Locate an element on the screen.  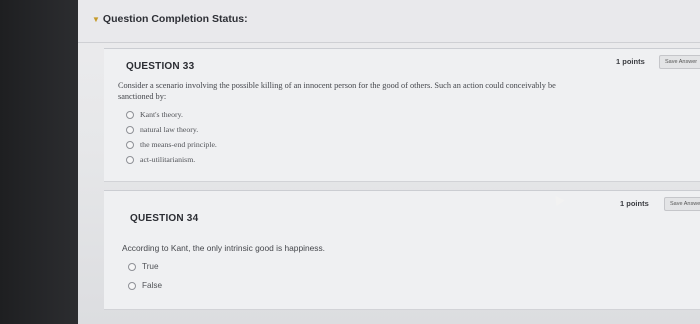
option-label: False is located at coordinates (152, 285).